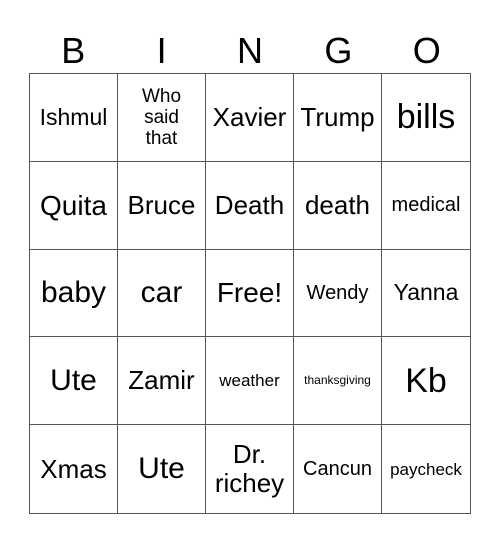 This screenshot has width=500, height=544. I want to click on bingo-cell: Dr. richey, so click(250, 469).